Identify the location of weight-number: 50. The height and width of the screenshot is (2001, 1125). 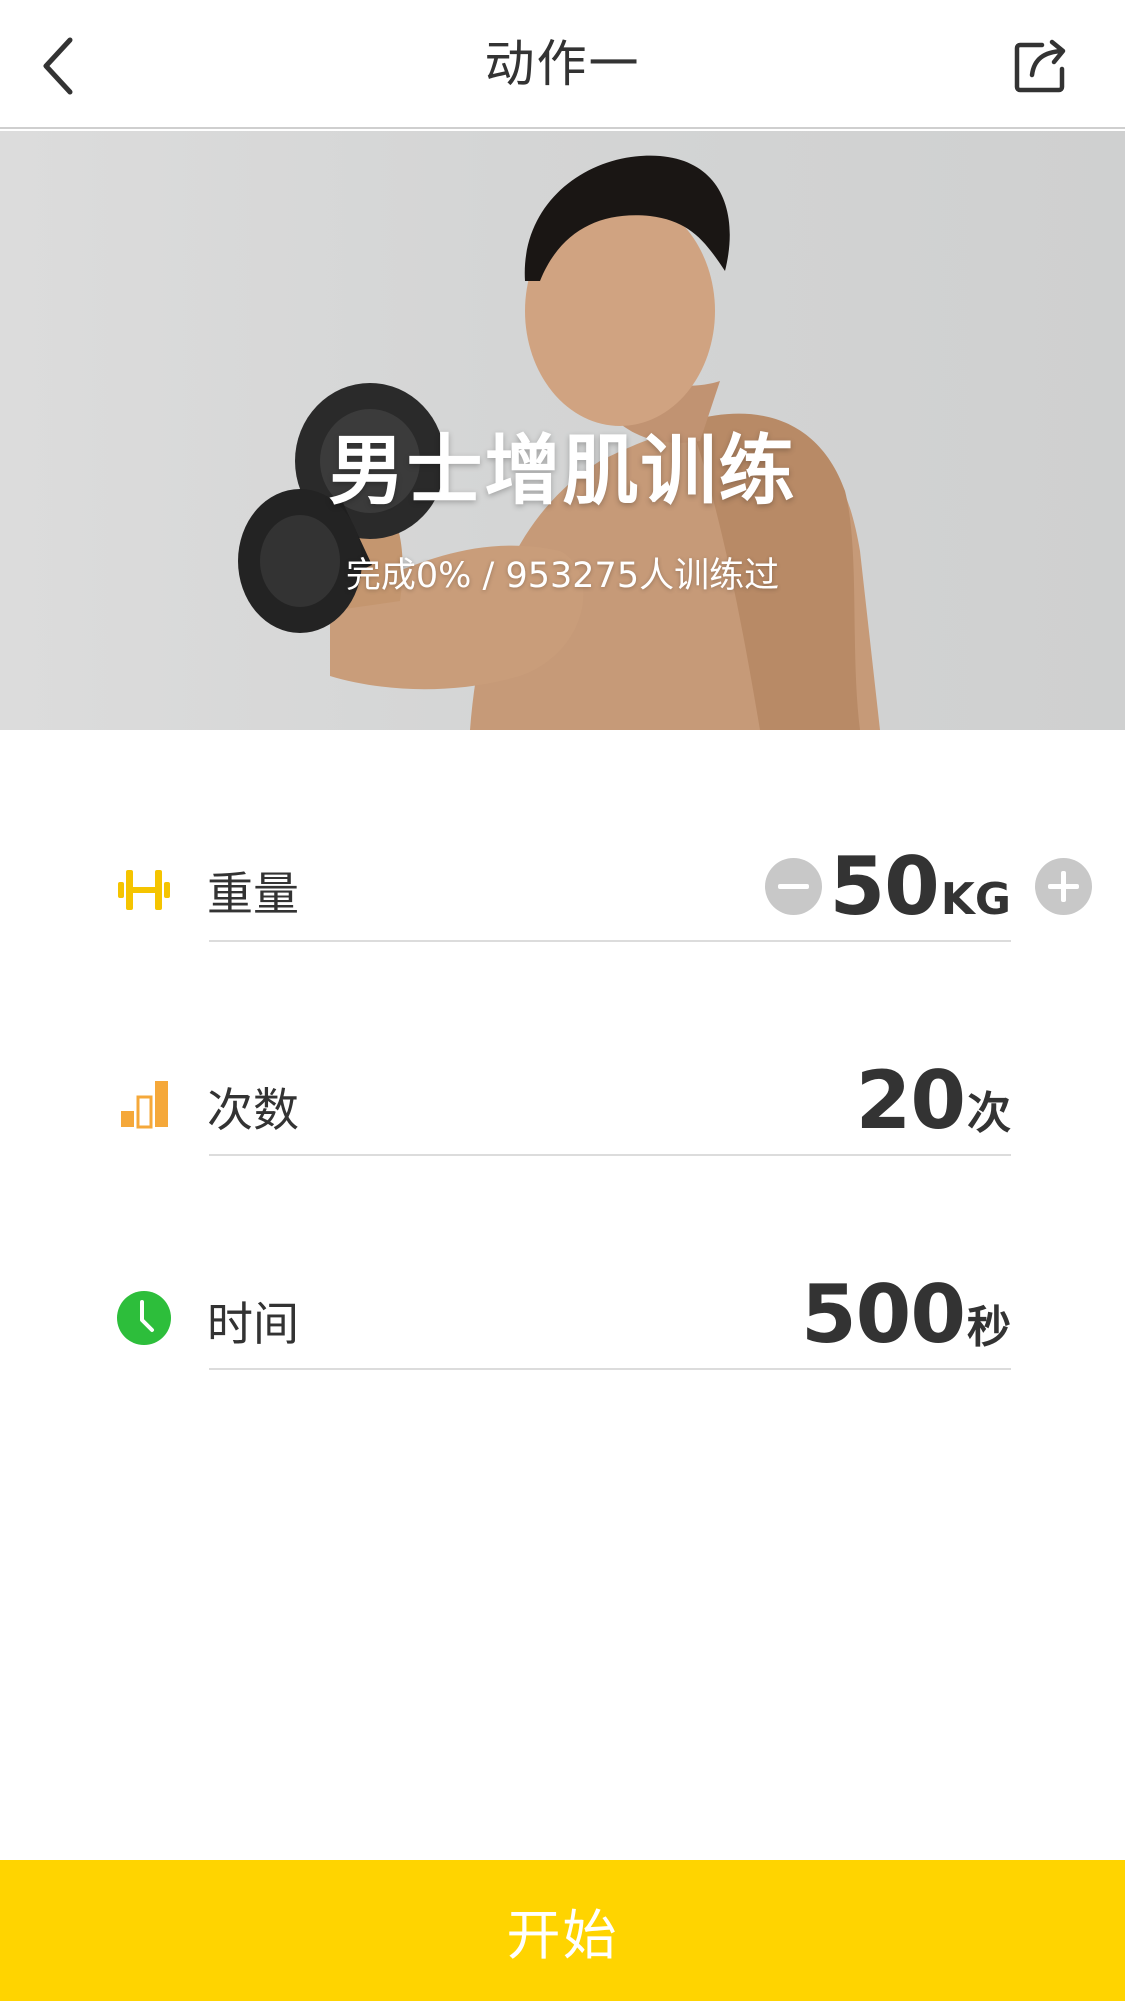
(884, 886).